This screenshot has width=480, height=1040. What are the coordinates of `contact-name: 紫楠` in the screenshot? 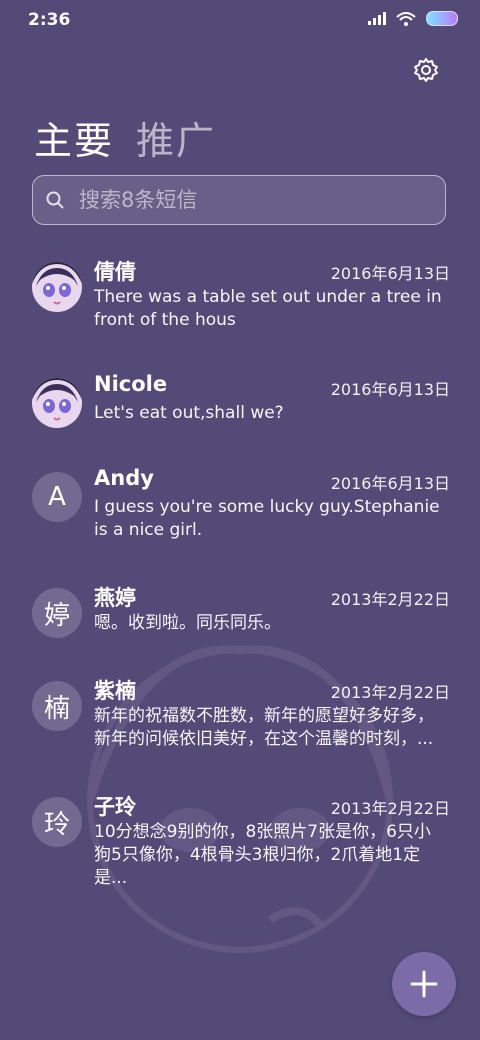 It's located at (115, 691).